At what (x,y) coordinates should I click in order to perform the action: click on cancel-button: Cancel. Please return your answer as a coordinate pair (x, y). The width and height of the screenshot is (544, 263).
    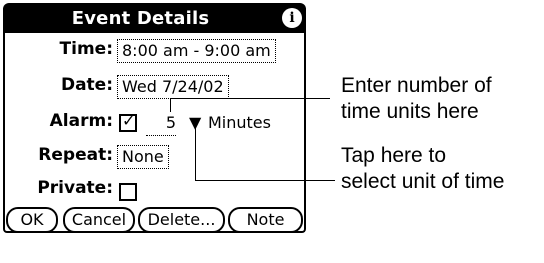
    Looking at the image, I should click on (99, 220).